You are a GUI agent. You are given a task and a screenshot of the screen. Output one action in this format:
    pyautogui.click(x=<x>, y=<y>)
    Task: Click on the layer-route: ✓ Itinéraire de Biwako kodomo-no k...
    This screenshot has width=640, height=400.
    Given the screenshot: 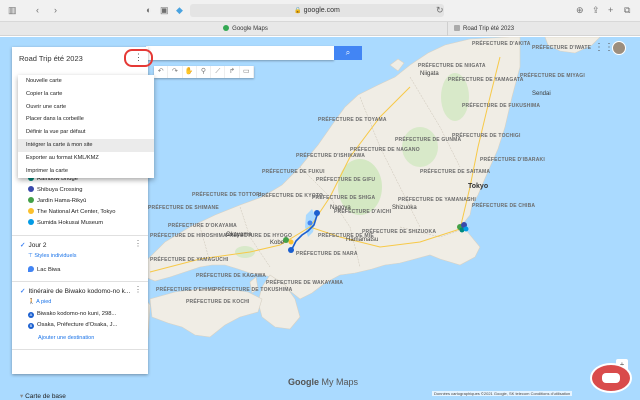 What is the action you would take?
    pyautogui.click(x=75, y=291)
    